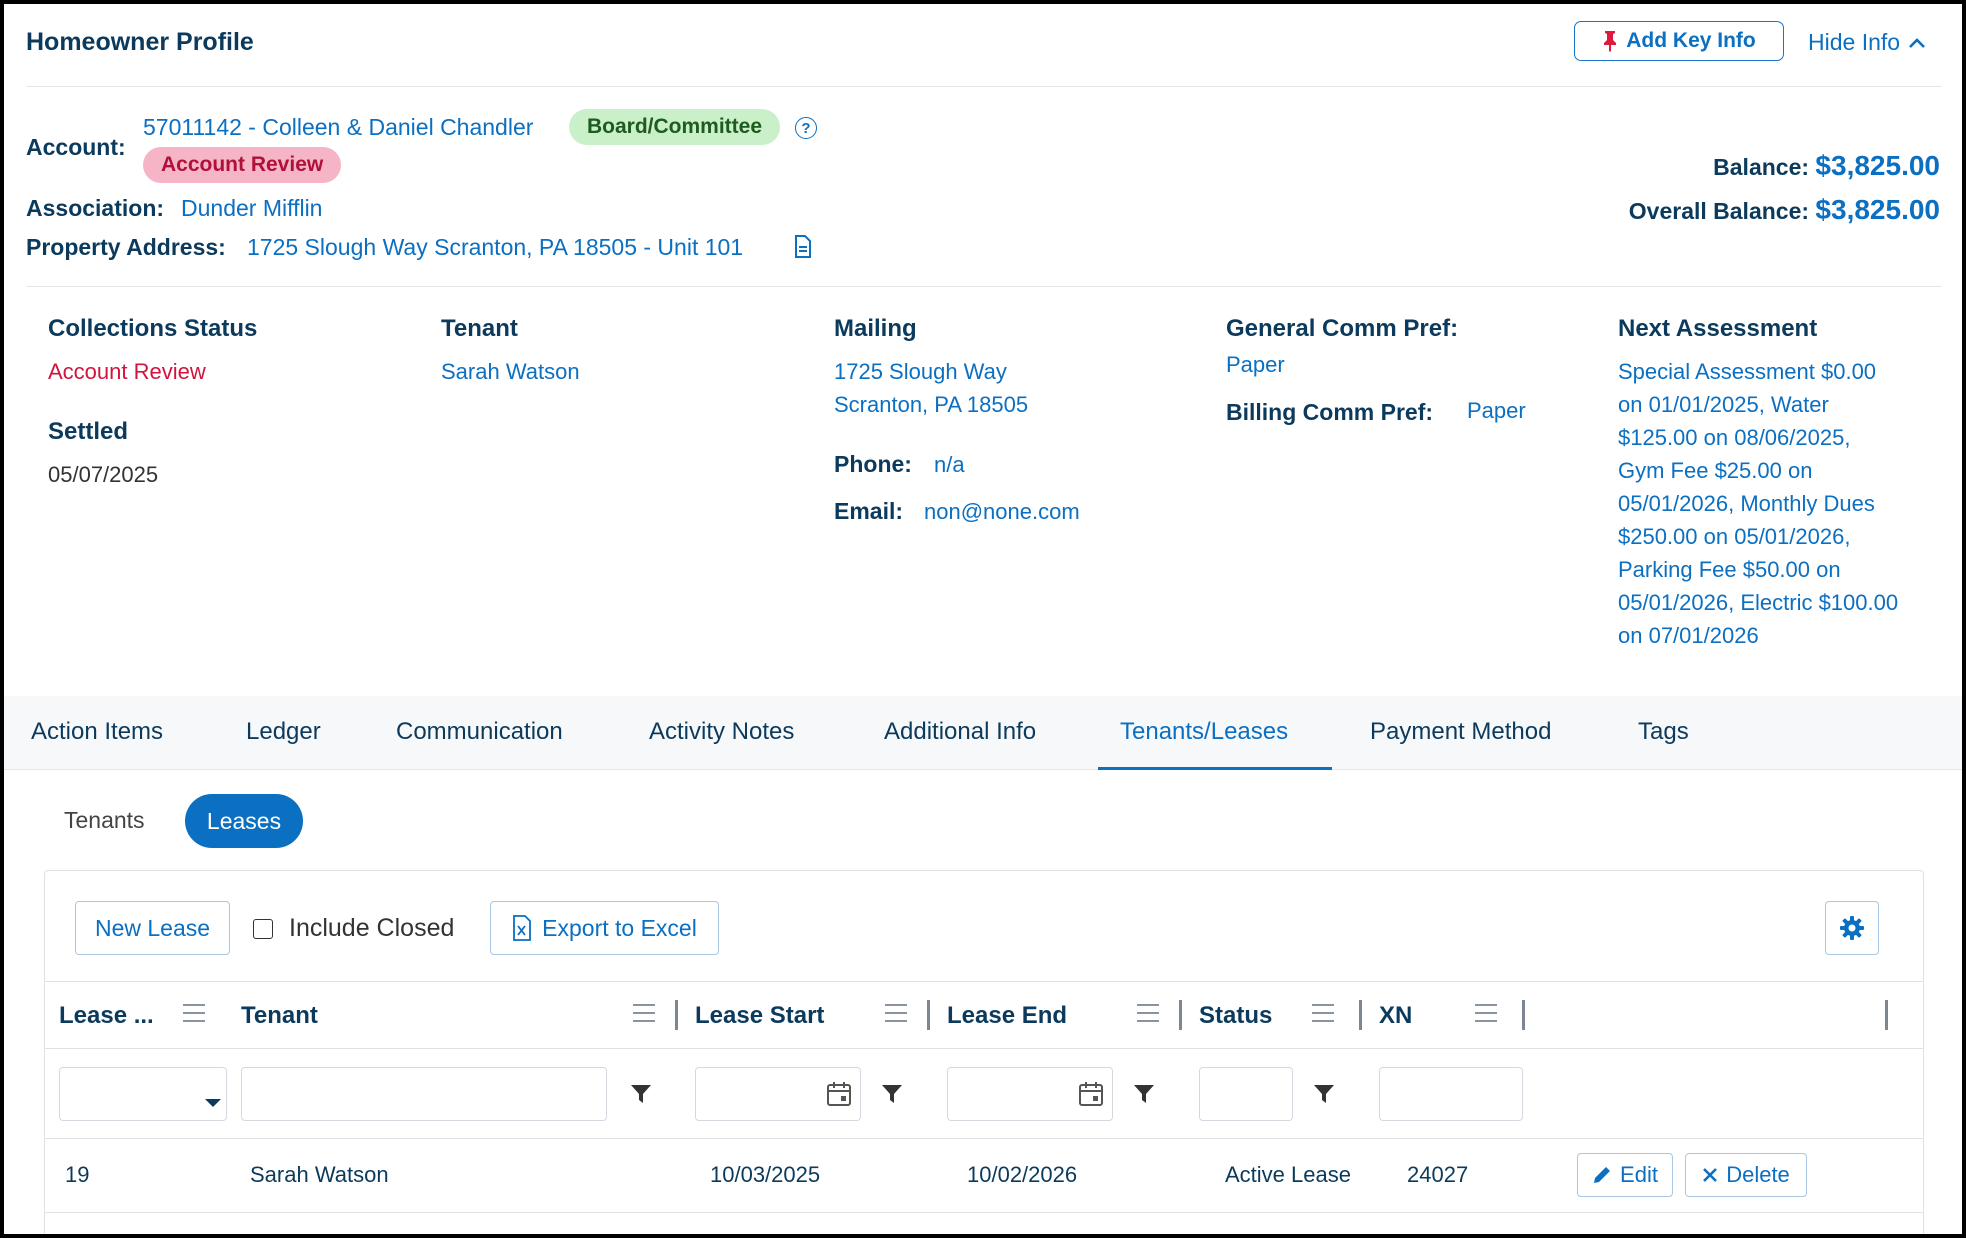  Describe the element at coordinates (1679, 41) in the screenshot. I see `add-key-info-button: Add Key Info` at that location.